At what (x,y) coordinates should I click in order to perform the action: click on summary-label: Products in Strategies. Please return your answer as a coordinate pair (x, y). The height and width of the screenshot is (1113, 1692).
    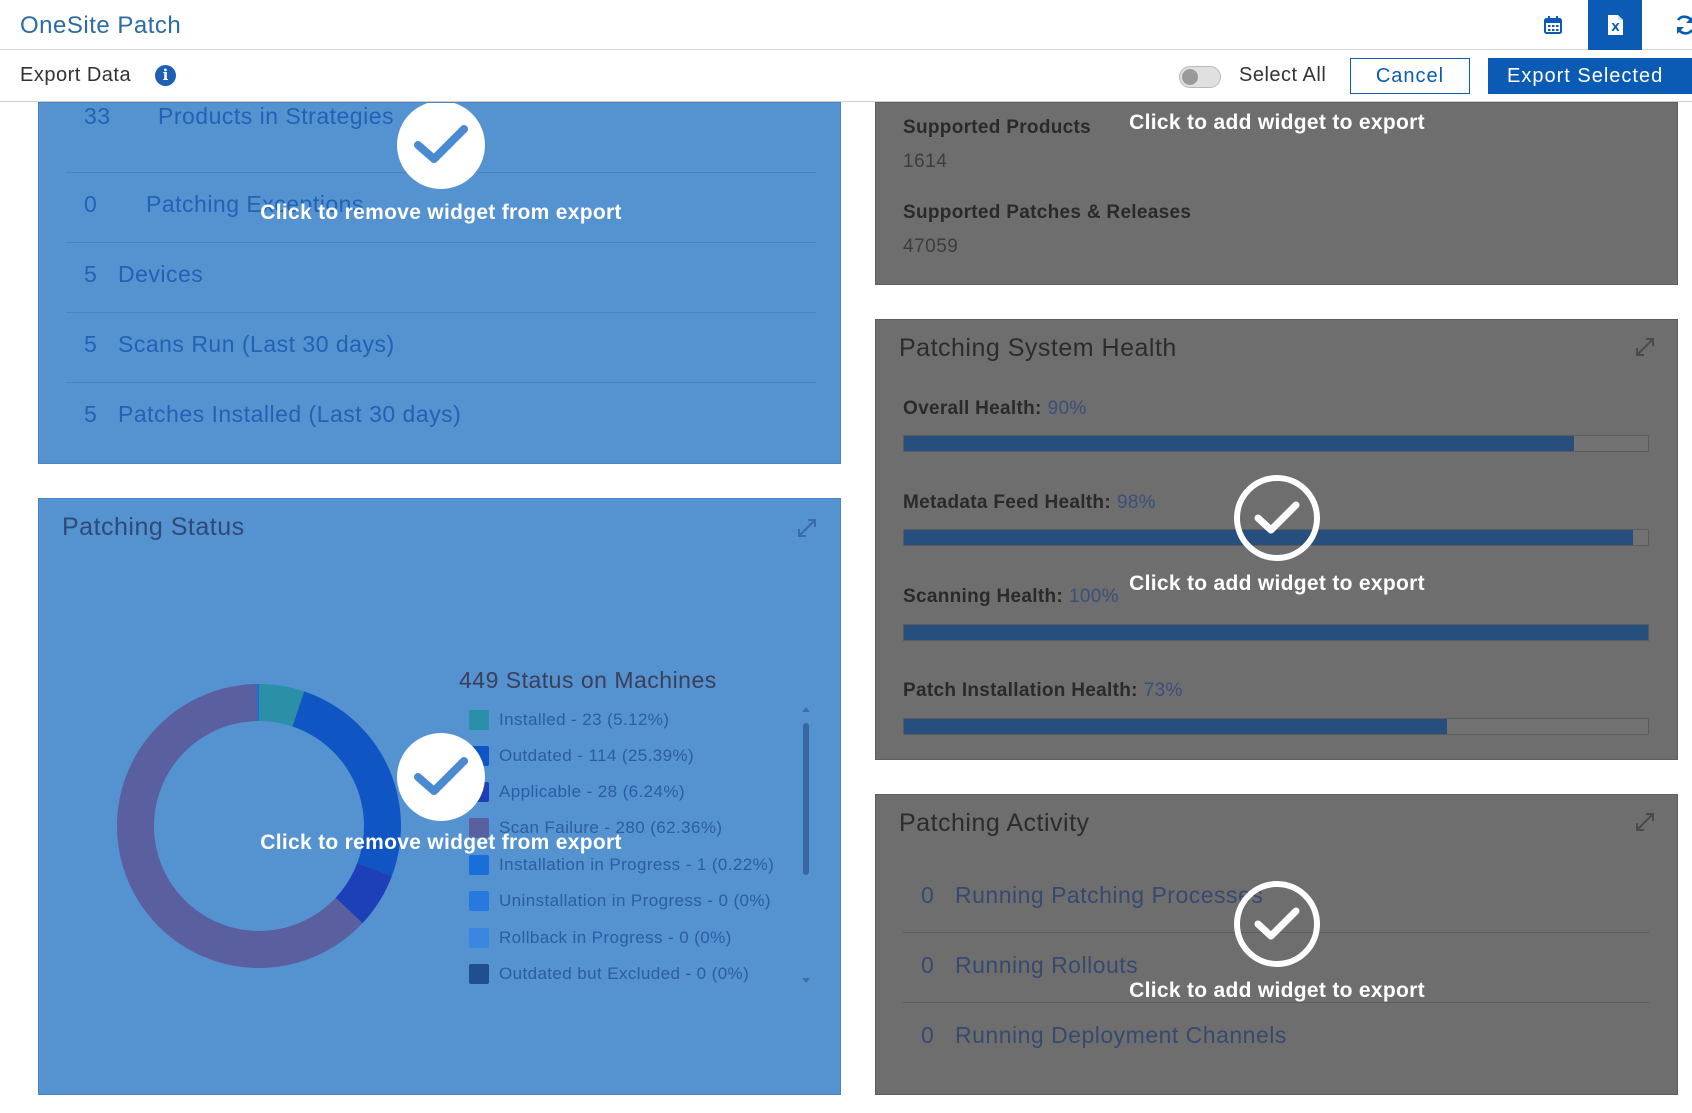
    Looking at the image, I should click on (276, 116).